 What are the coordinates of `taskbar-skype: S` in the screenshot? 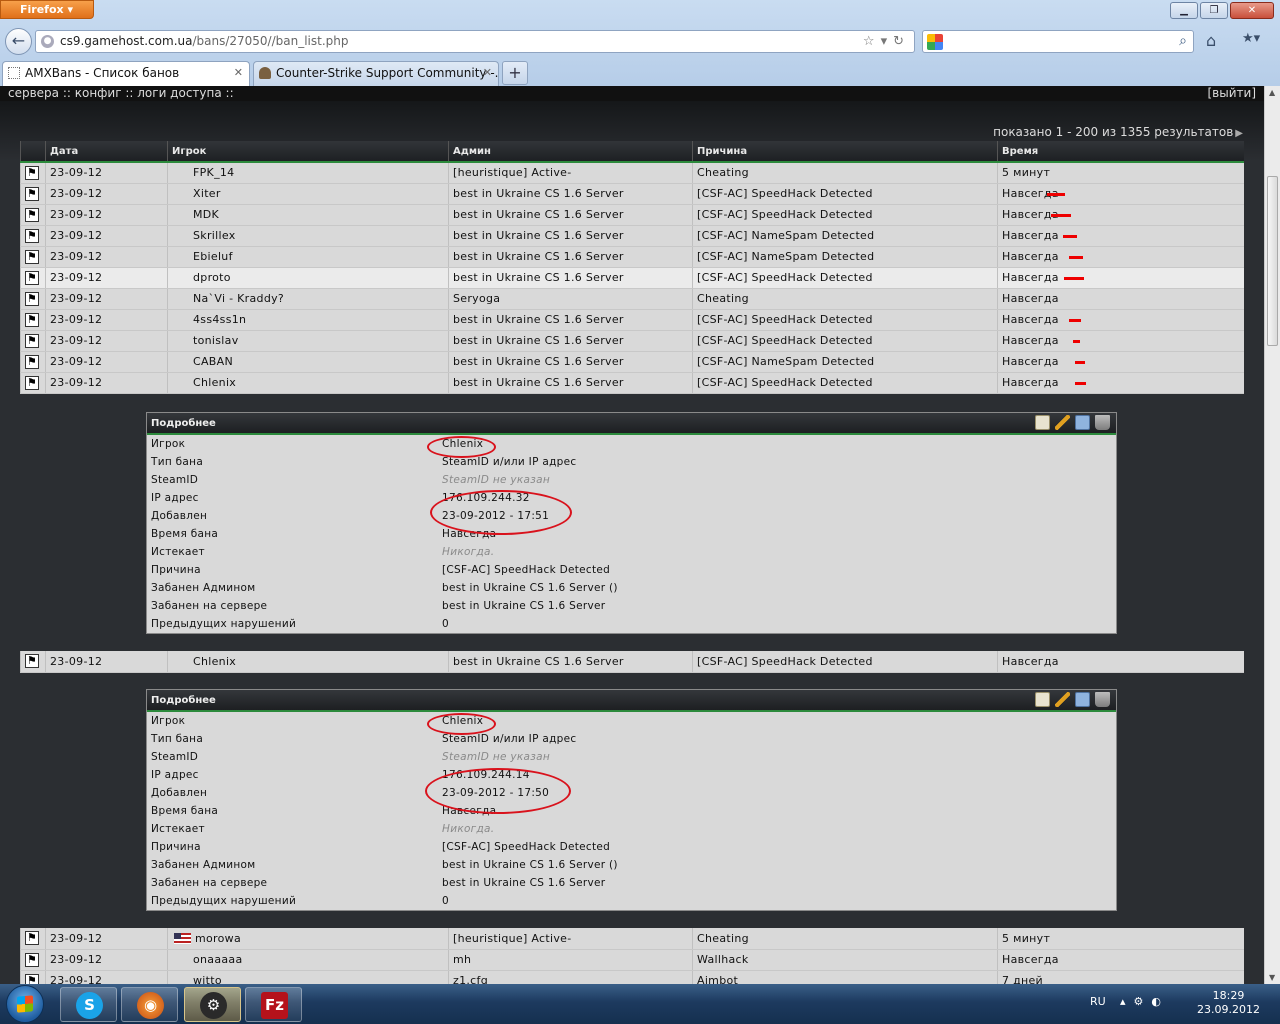 It's located at (88, 1004).